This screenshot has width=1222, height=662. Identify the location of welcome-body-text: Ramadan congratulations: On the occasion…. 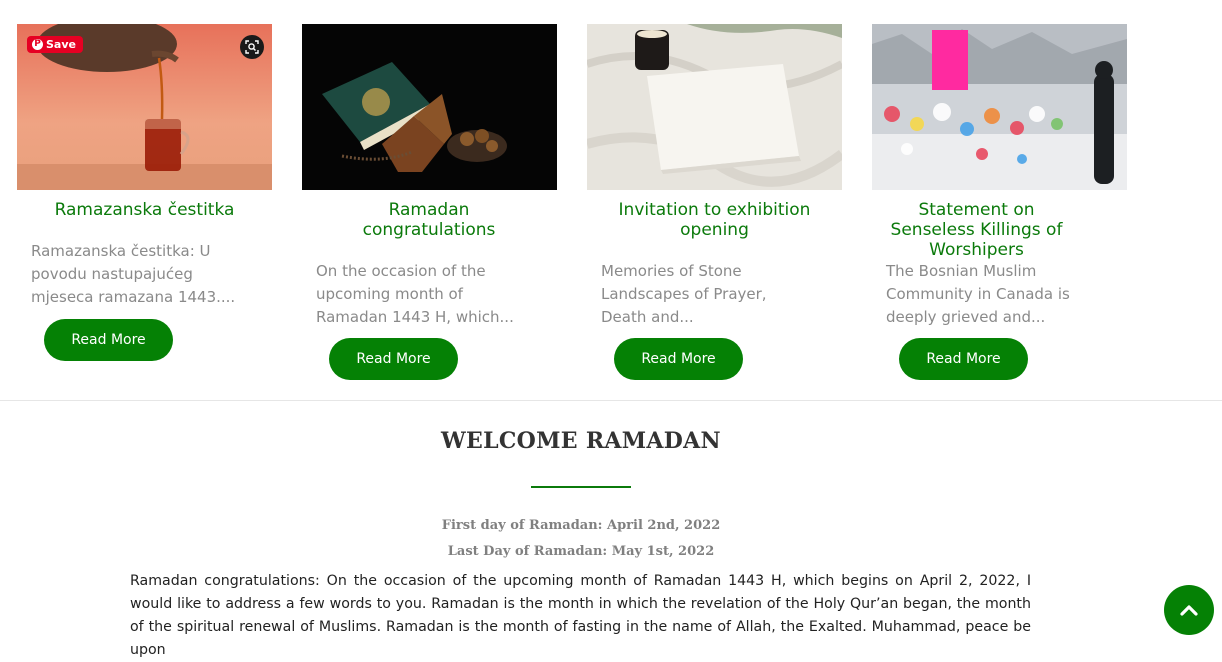
(580, 615).